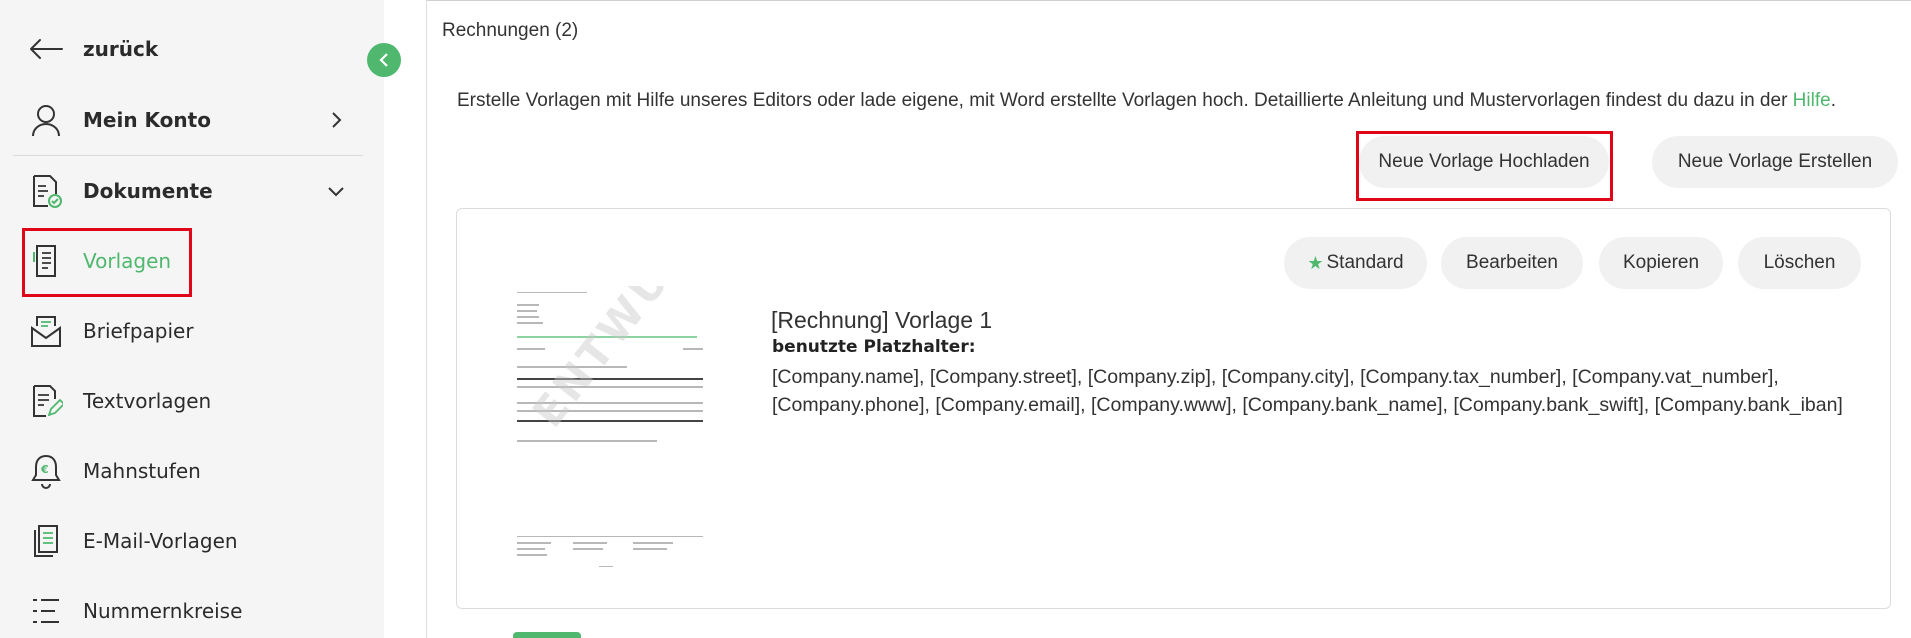 Image resolution: width=1911 pixels, height=638 pixels. Describe the element at coordinates (46, 401) in the screenshot. I see `text-edit-icon` at that location.